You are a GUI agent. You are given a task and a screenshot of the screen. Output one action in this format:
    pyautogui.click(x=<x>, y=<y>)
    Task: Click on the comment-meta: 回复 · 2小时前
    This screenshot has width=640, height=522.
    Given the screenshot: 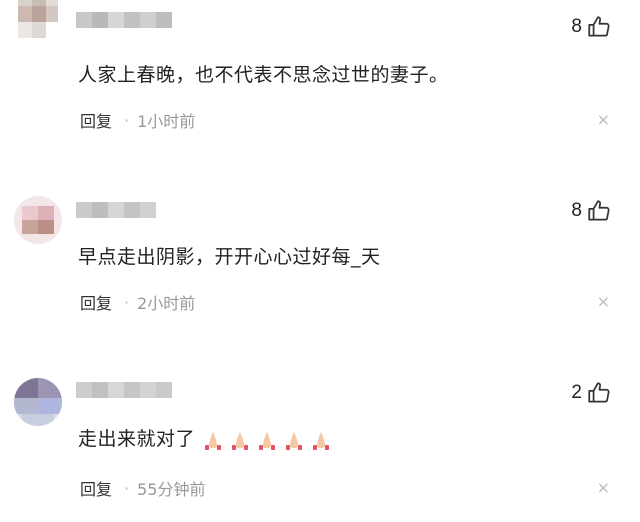 What is the action you would take?
    pyautogui.click(x=137, y=302)
    